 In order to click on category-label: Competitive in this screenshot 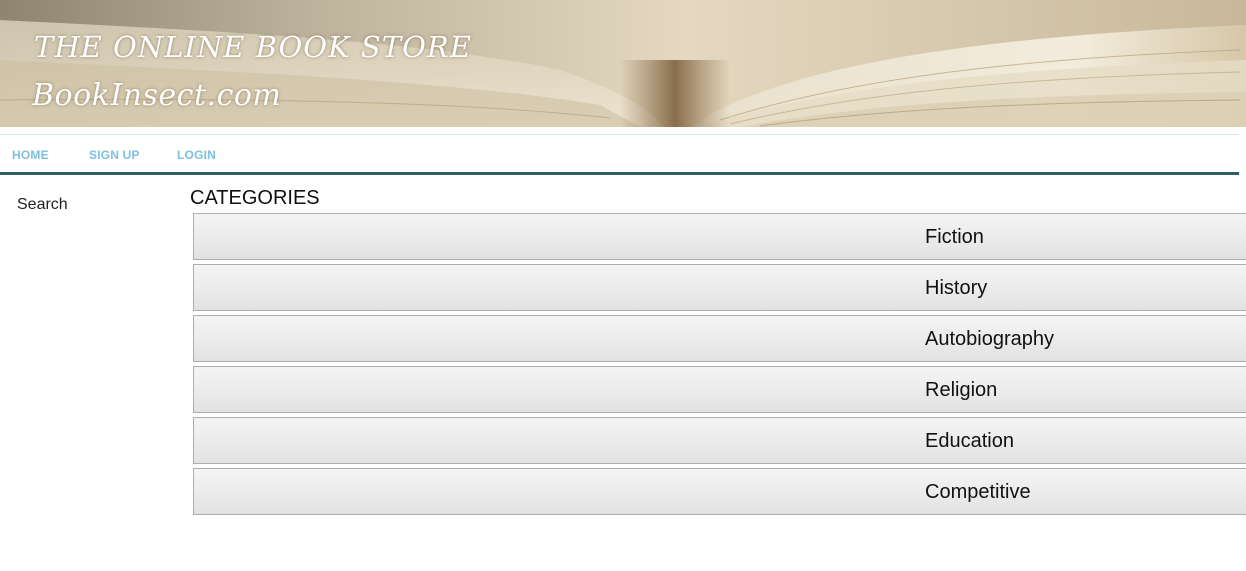, I will do `click(978, 492)`.